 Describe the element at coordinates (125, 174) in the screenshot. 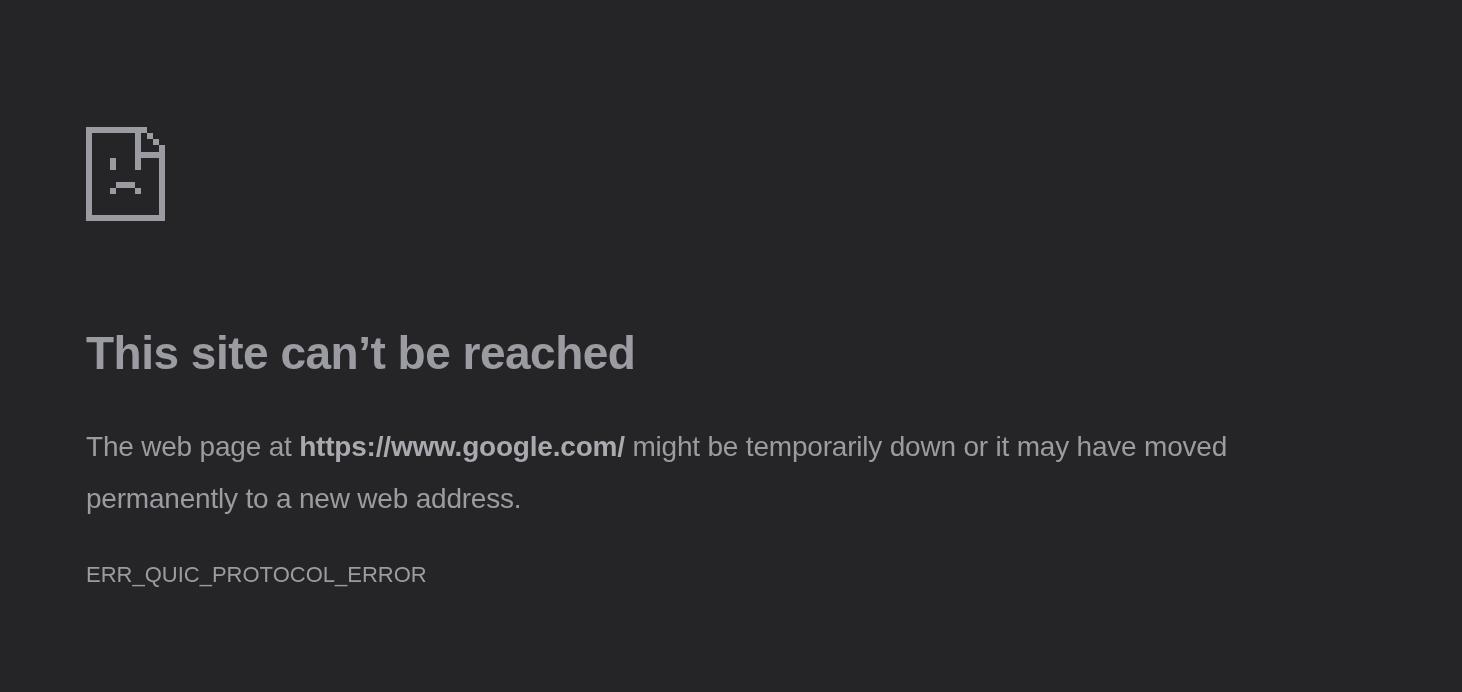

I see `sad-page-icon` at that location.